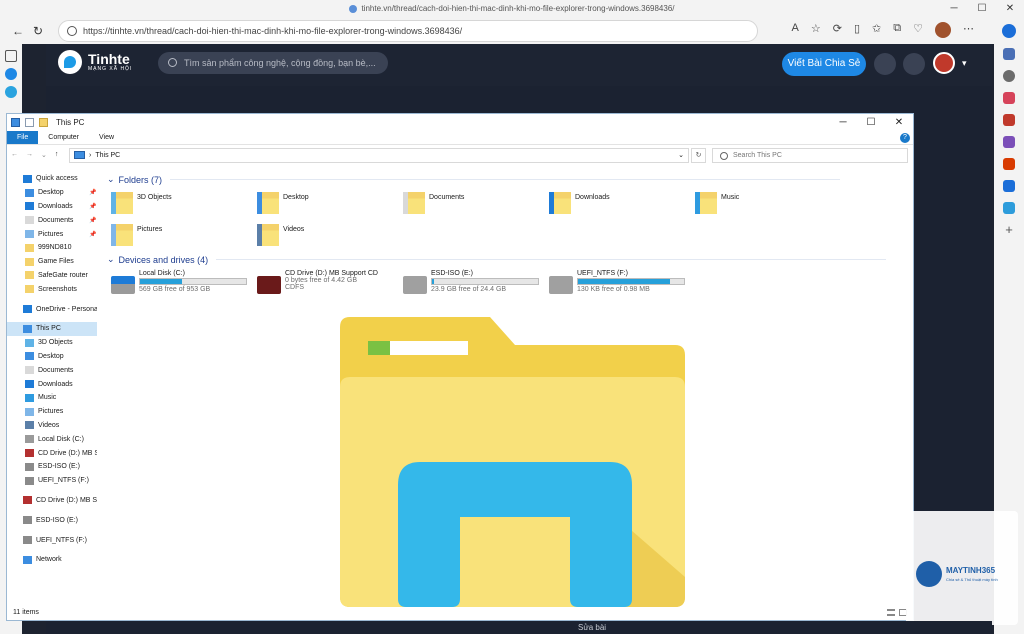 This screenshot has height=634, width=1024. I want to click on explorer-close-icon: ✕, so click(899, 122).